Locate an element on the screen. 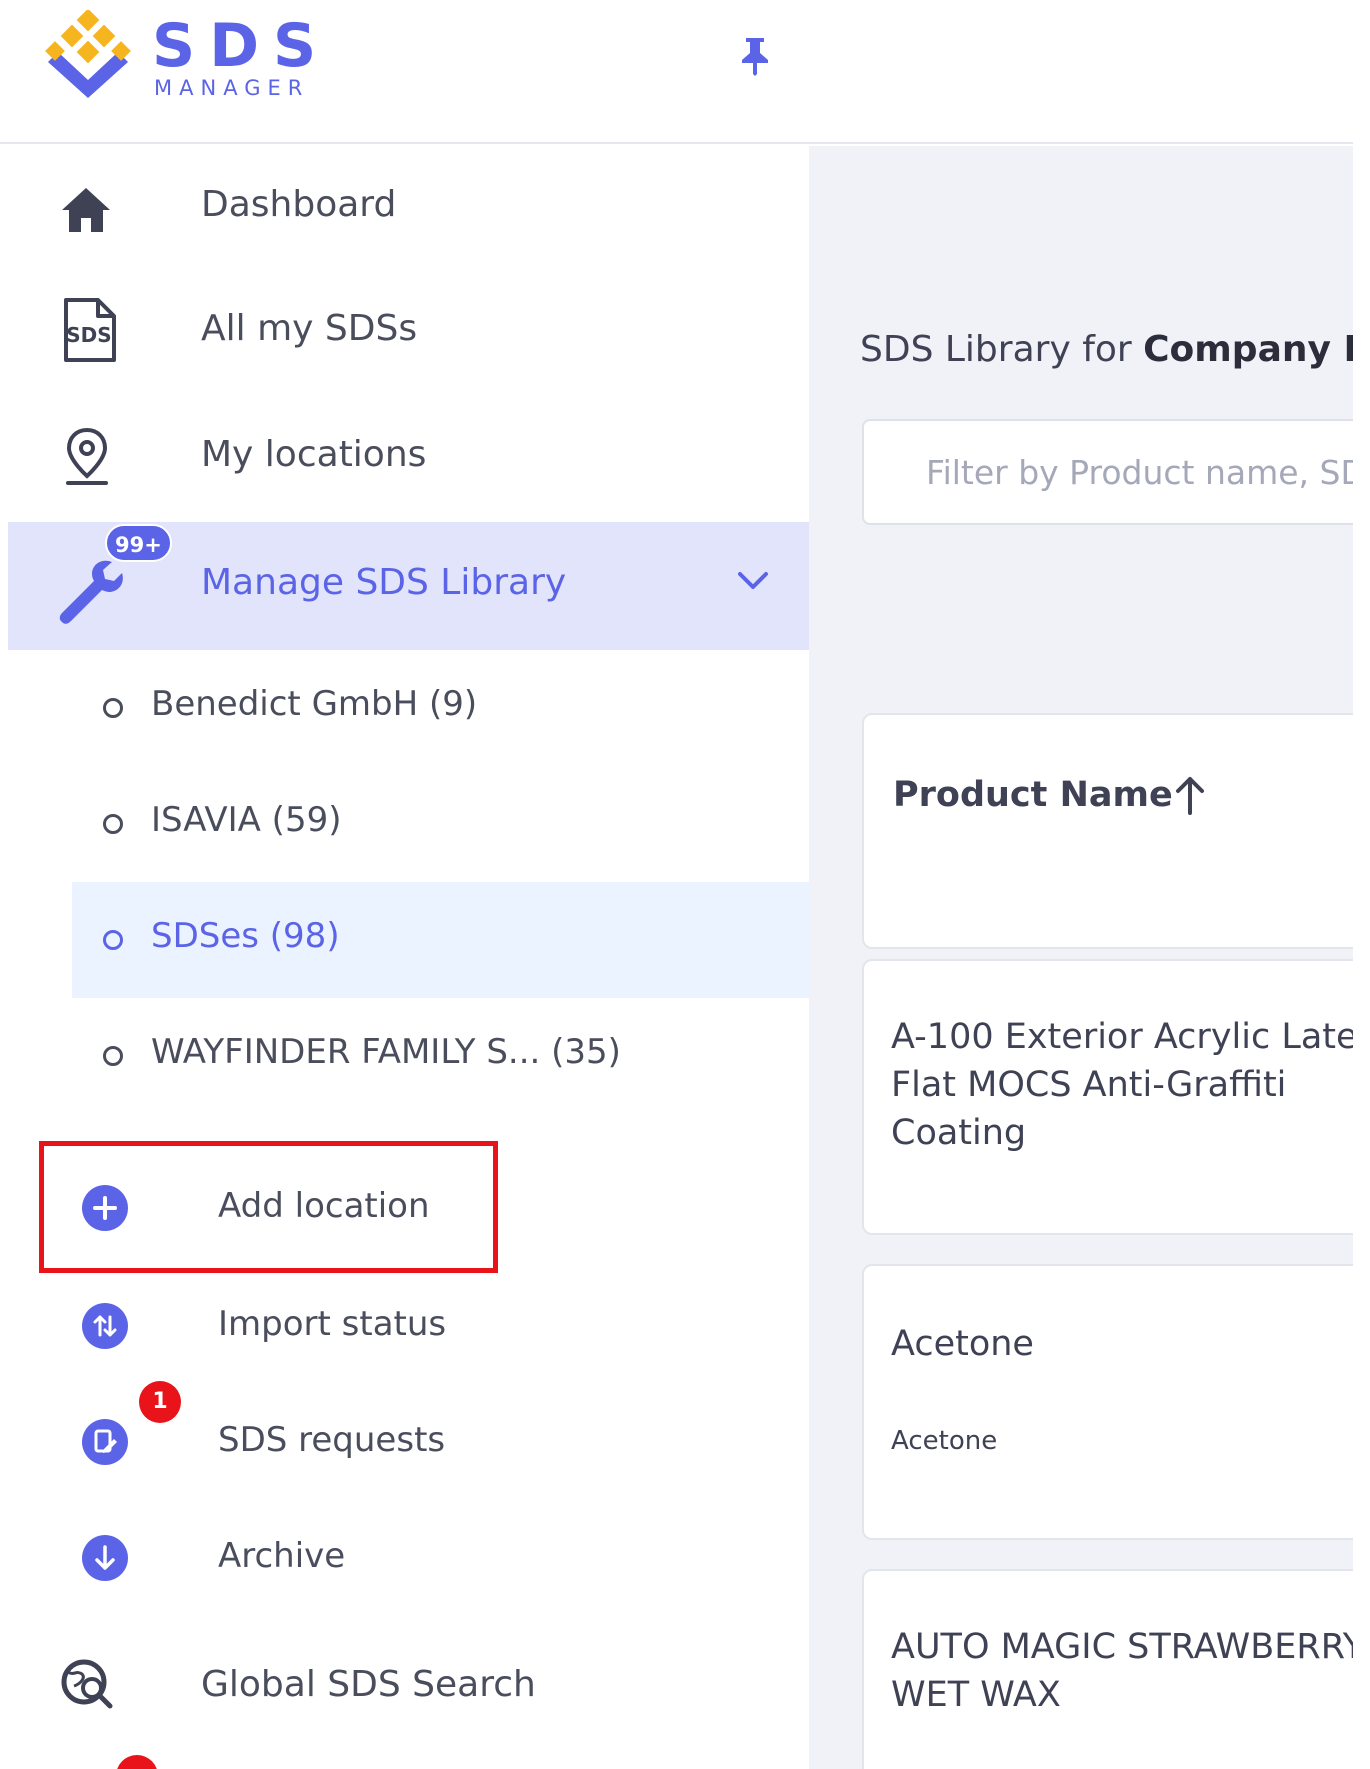 This screenshot has width=1370, height=1769. sidebar-item-all-my-sdss: SDS All my SDSs is located at coordinates (408, 330).